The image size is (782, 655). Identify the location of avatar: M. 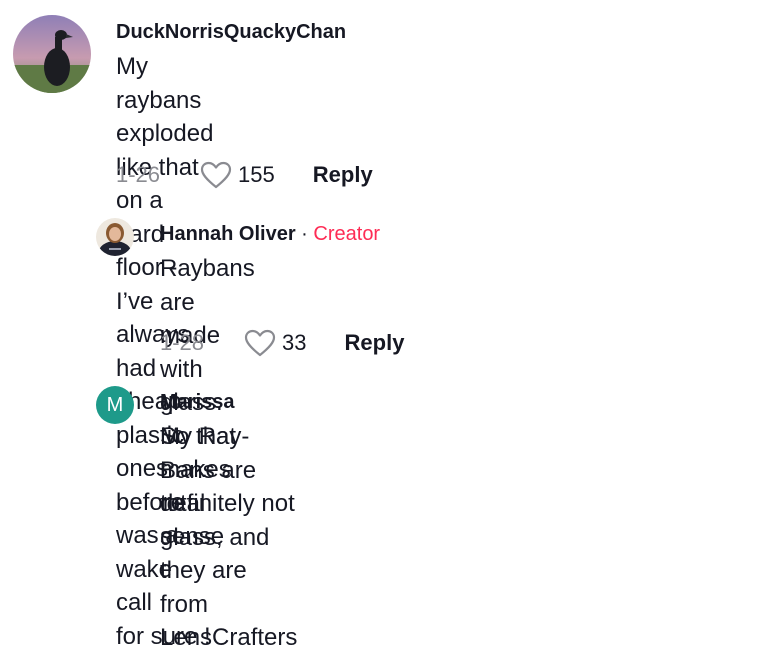
(115, 405).